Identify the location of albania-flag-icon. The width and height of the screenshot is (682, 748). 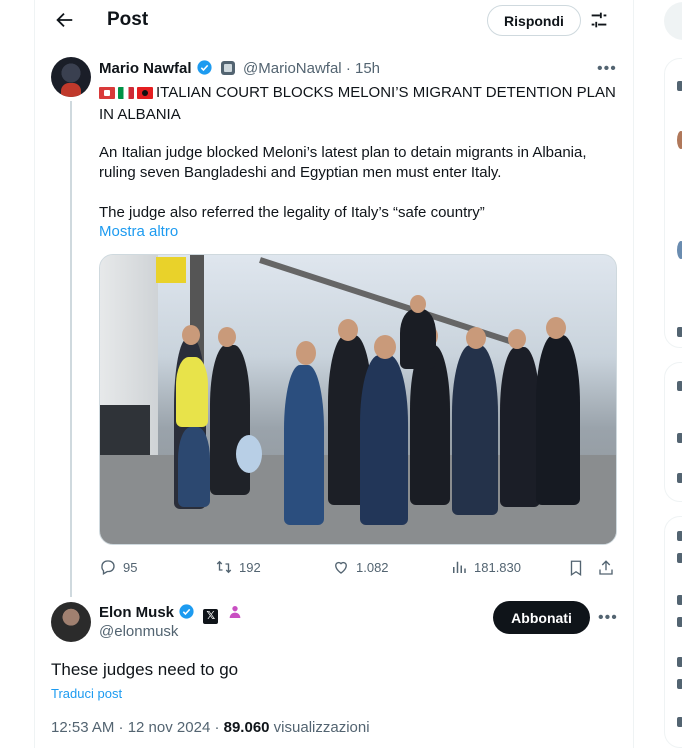
(145, 93).